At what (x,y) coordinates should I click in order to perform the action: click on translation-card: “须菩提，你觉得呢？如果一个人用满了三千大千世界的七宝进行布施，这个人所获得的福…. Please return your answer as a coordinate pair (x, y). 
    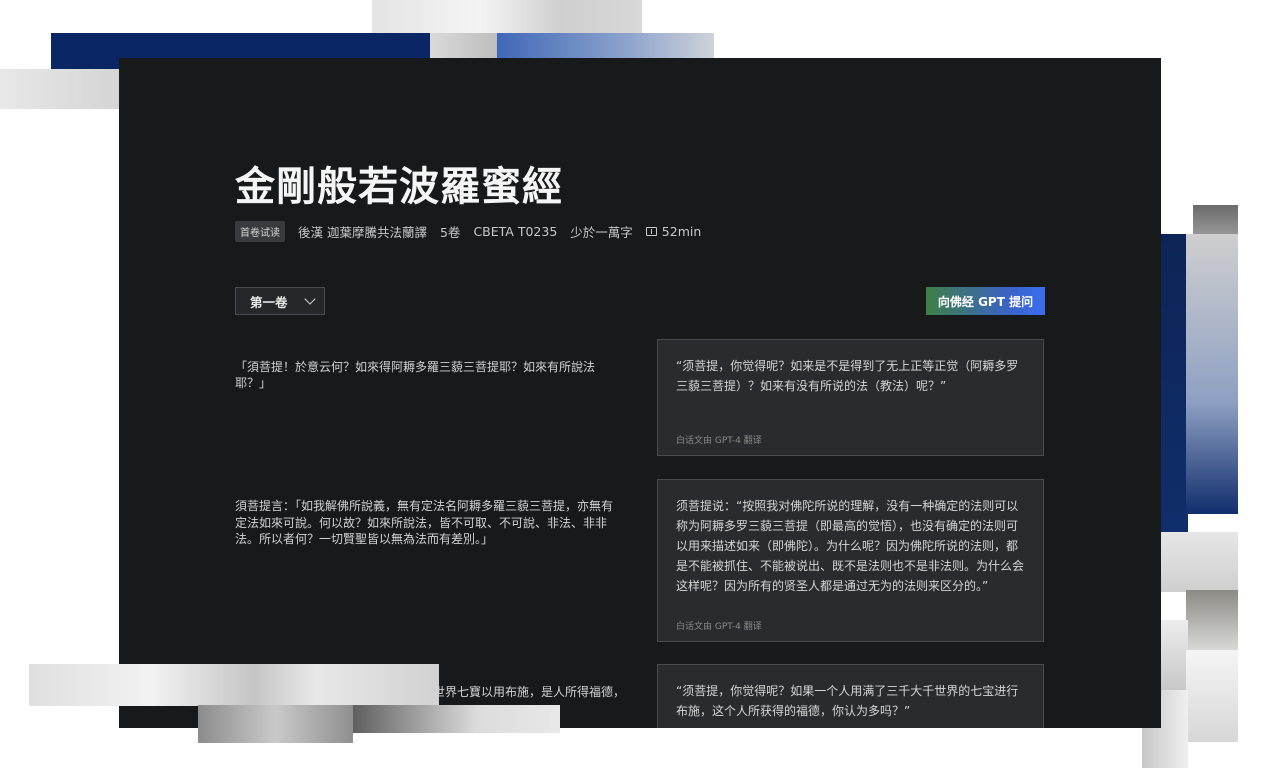
    Looking at the image, I should click on (850, 696).